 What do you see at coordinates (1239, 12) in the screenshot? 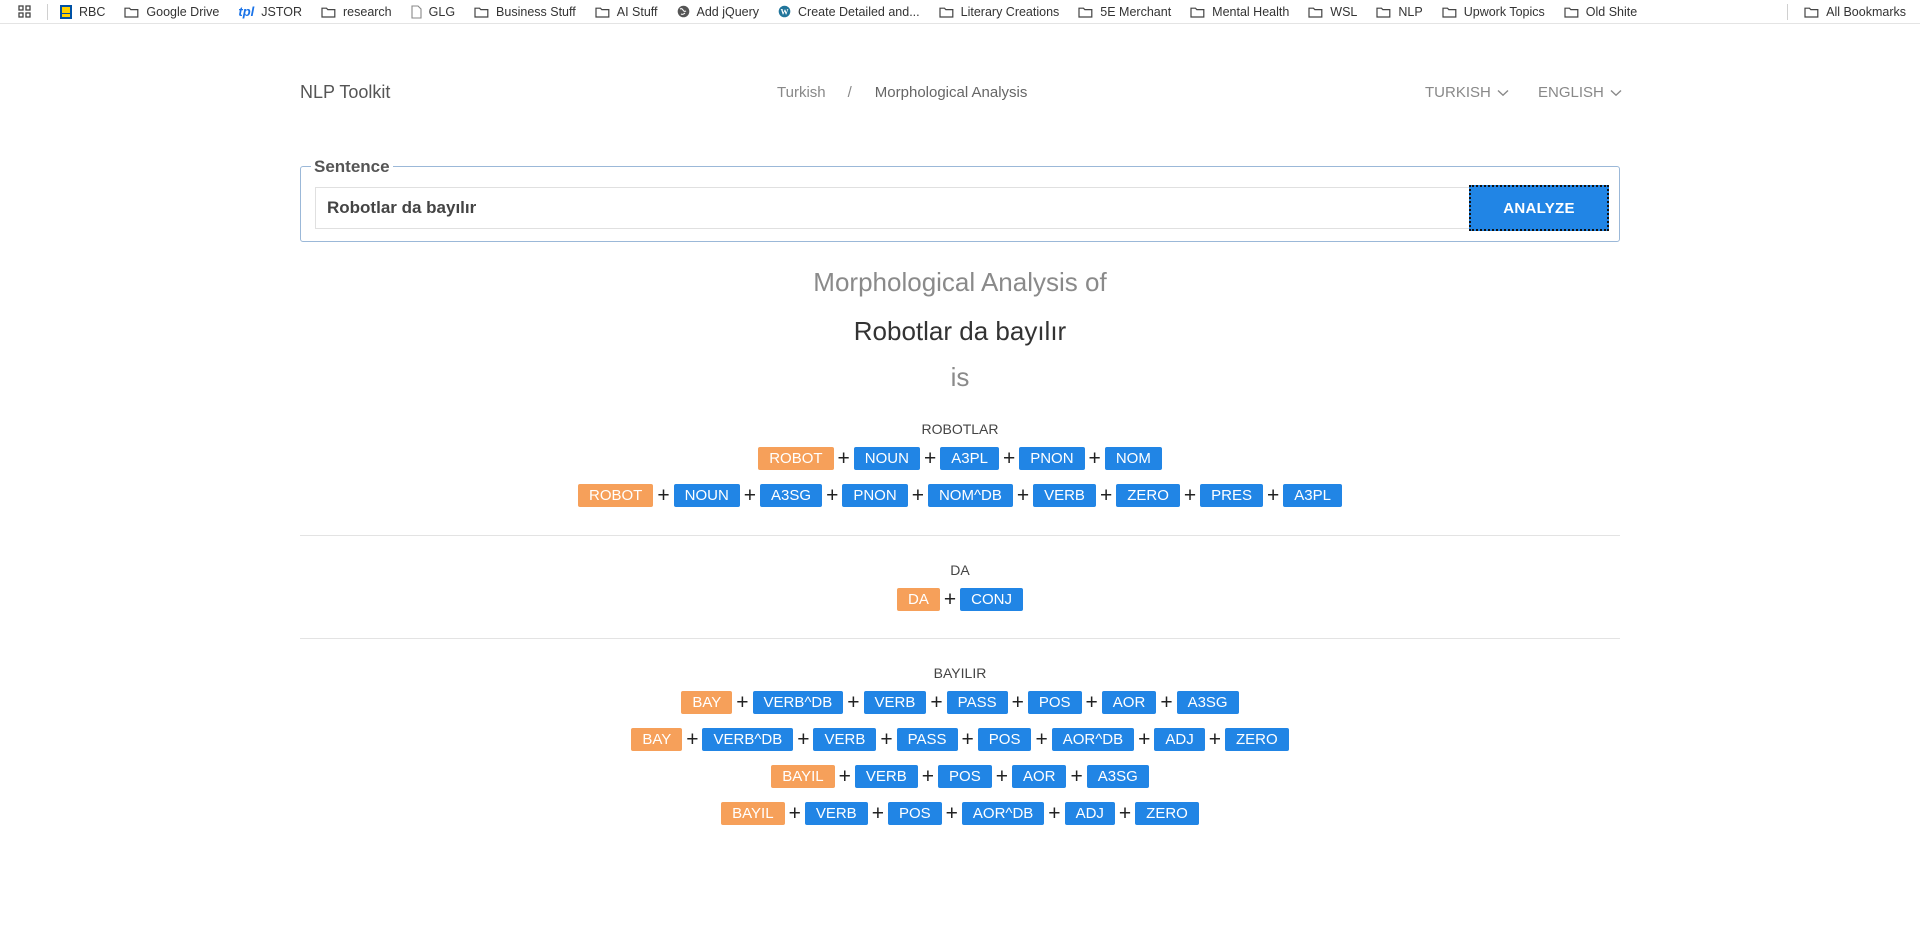
I see `bookmark-item: Mental Health` at bounding box center [1239, 12].